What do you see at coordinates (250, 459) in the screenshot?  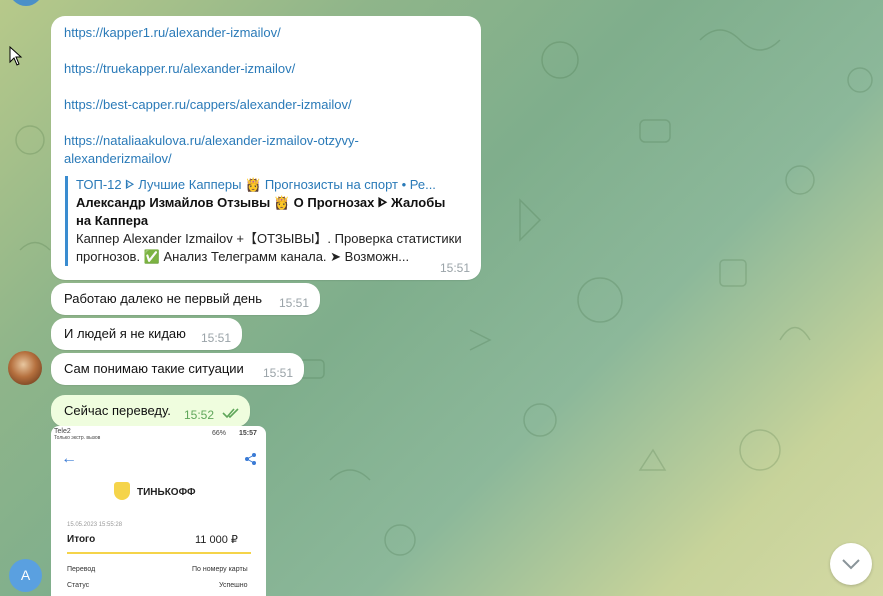 I see `share-icon` at bounding box center [250, 459].